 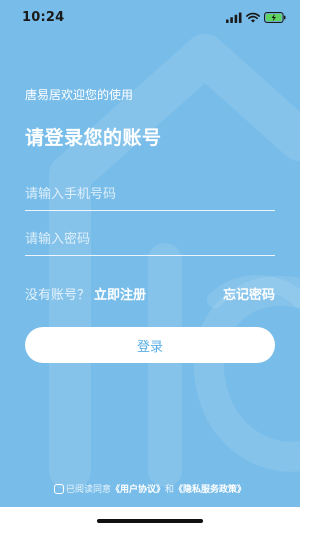 I want to click on page-title: 请登录您的账号, so click(x=93, y=138).